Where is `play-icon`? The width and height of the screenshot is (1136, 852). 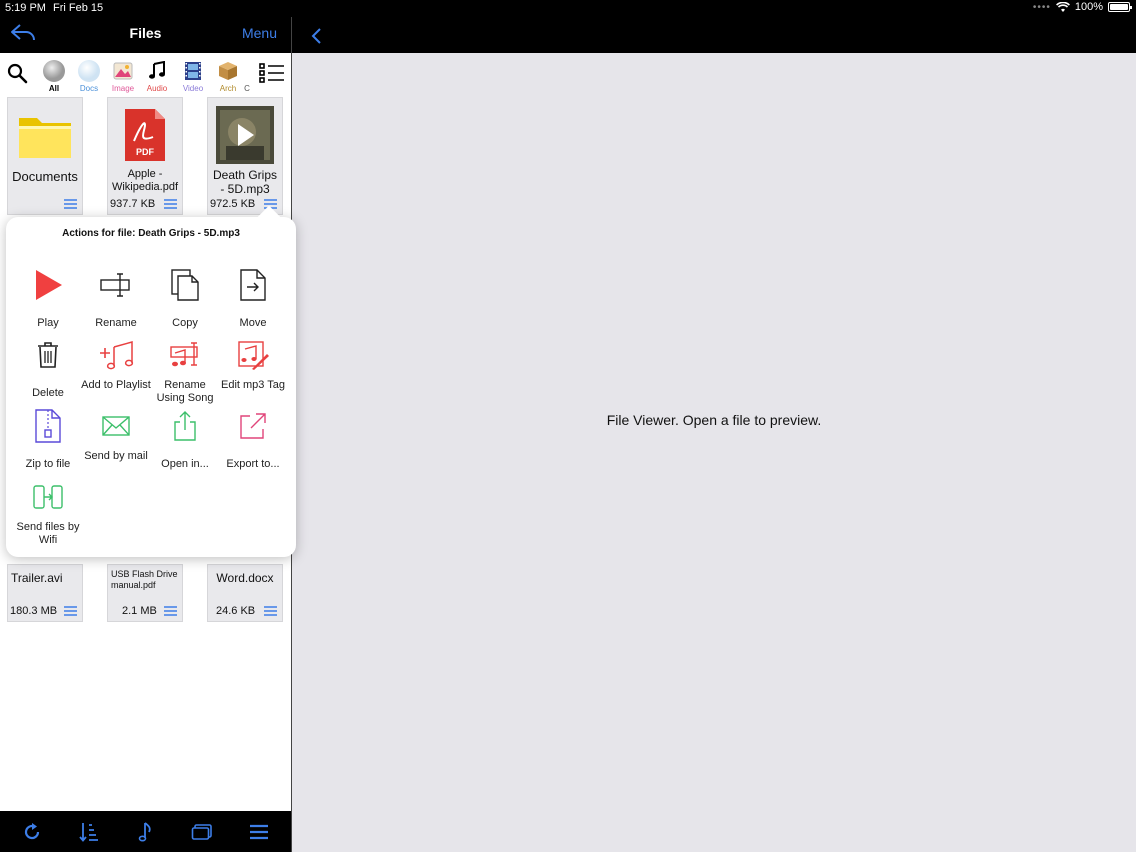 play-icon is located at coordinates (49, 285).